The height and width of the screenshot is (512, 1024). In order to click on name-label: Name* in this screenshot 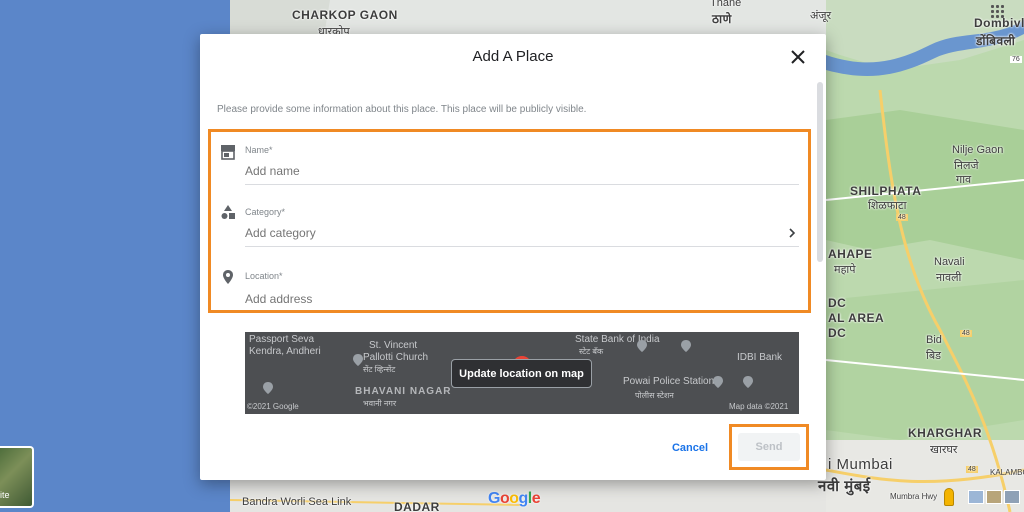, I will do `click(259, 150)`.